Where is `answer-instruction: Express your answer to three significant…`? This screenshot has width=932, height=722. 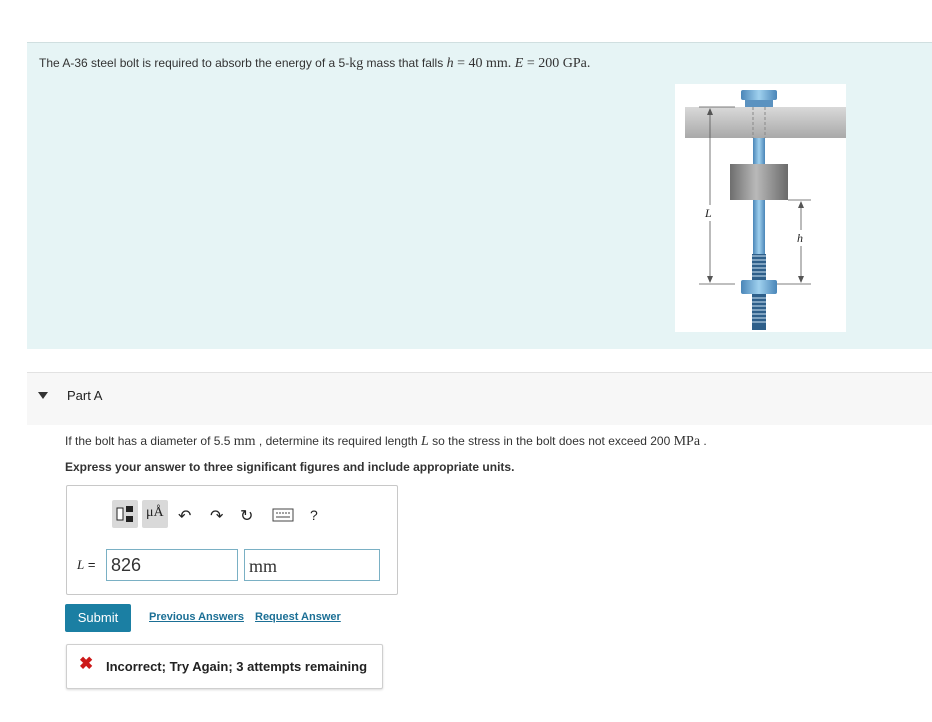 answer-instruction: Express your answer to three significant… is located at coordinates (290, 467).